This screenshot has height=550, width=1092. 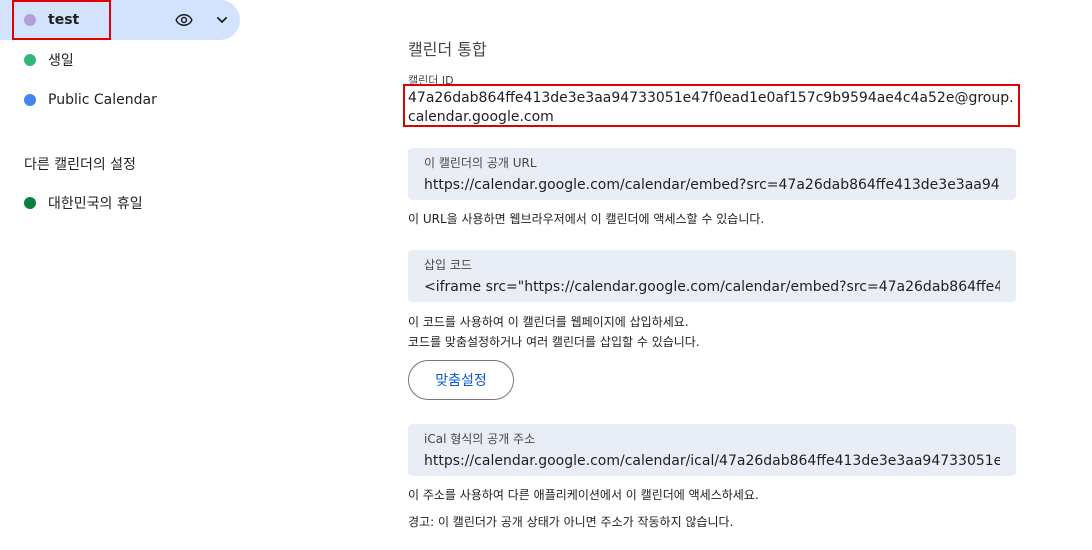 I want to click on eye-icon, so click(x=184, y=20).